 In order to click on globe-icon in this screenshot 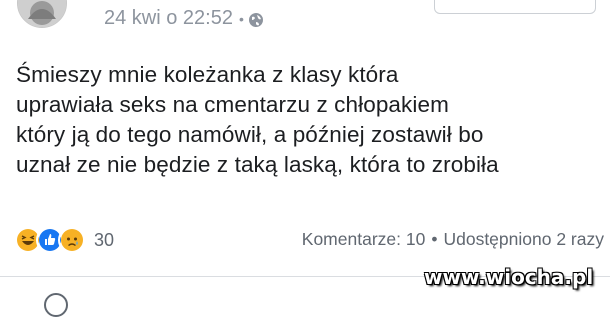, I will do `click(256, 19)`.